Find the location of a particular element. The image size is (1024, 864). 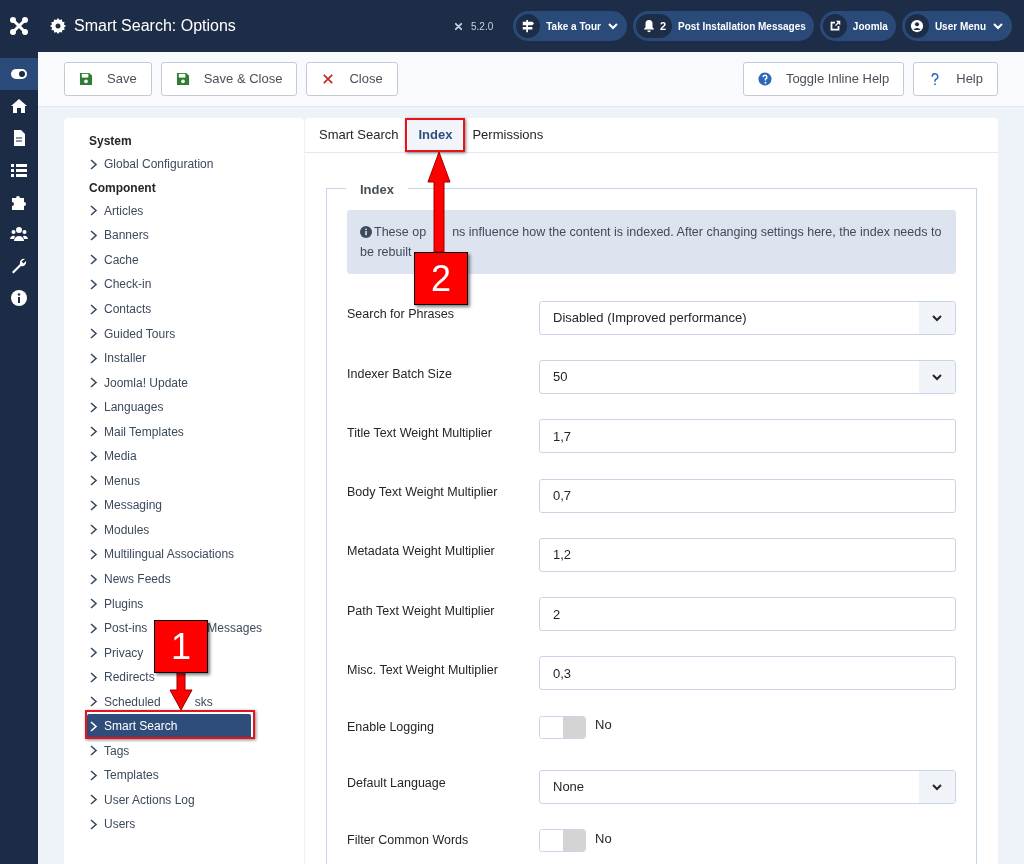

input-field: 1,2 is located at coordinates (747, 554).